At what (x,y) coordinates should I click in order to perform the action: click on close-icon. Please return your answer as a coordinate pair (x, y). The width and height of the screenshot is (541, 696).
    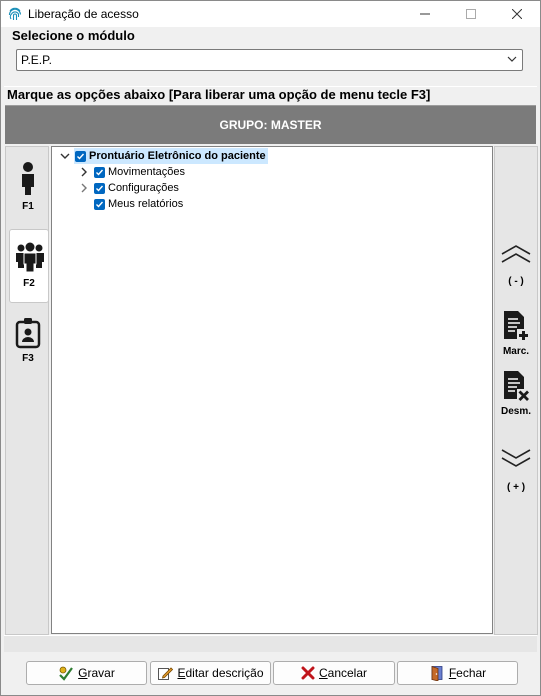
    Looking at the image, I should click on (517, 14).